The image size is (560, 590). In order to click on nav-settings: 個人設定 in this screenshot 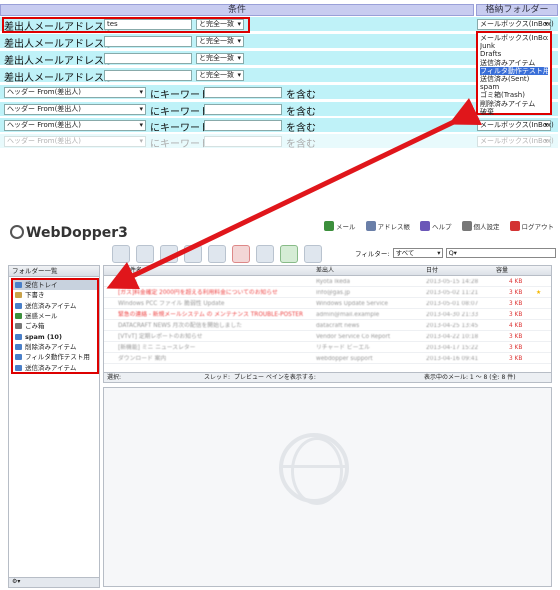, I will do `click(480, 226)`.